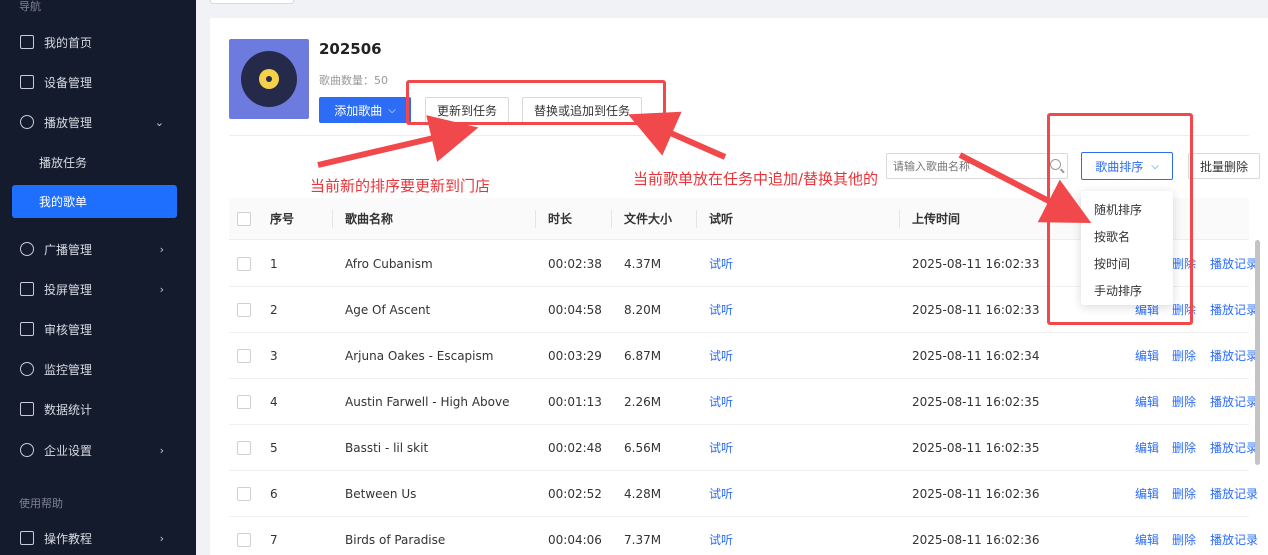 Image resolution: width=1268 pixels, height=555 pixels. What do you see at coordinates (398, 141) in the screenshot?
I see `arrow-to-update-button` at bounding box center [398, 141].